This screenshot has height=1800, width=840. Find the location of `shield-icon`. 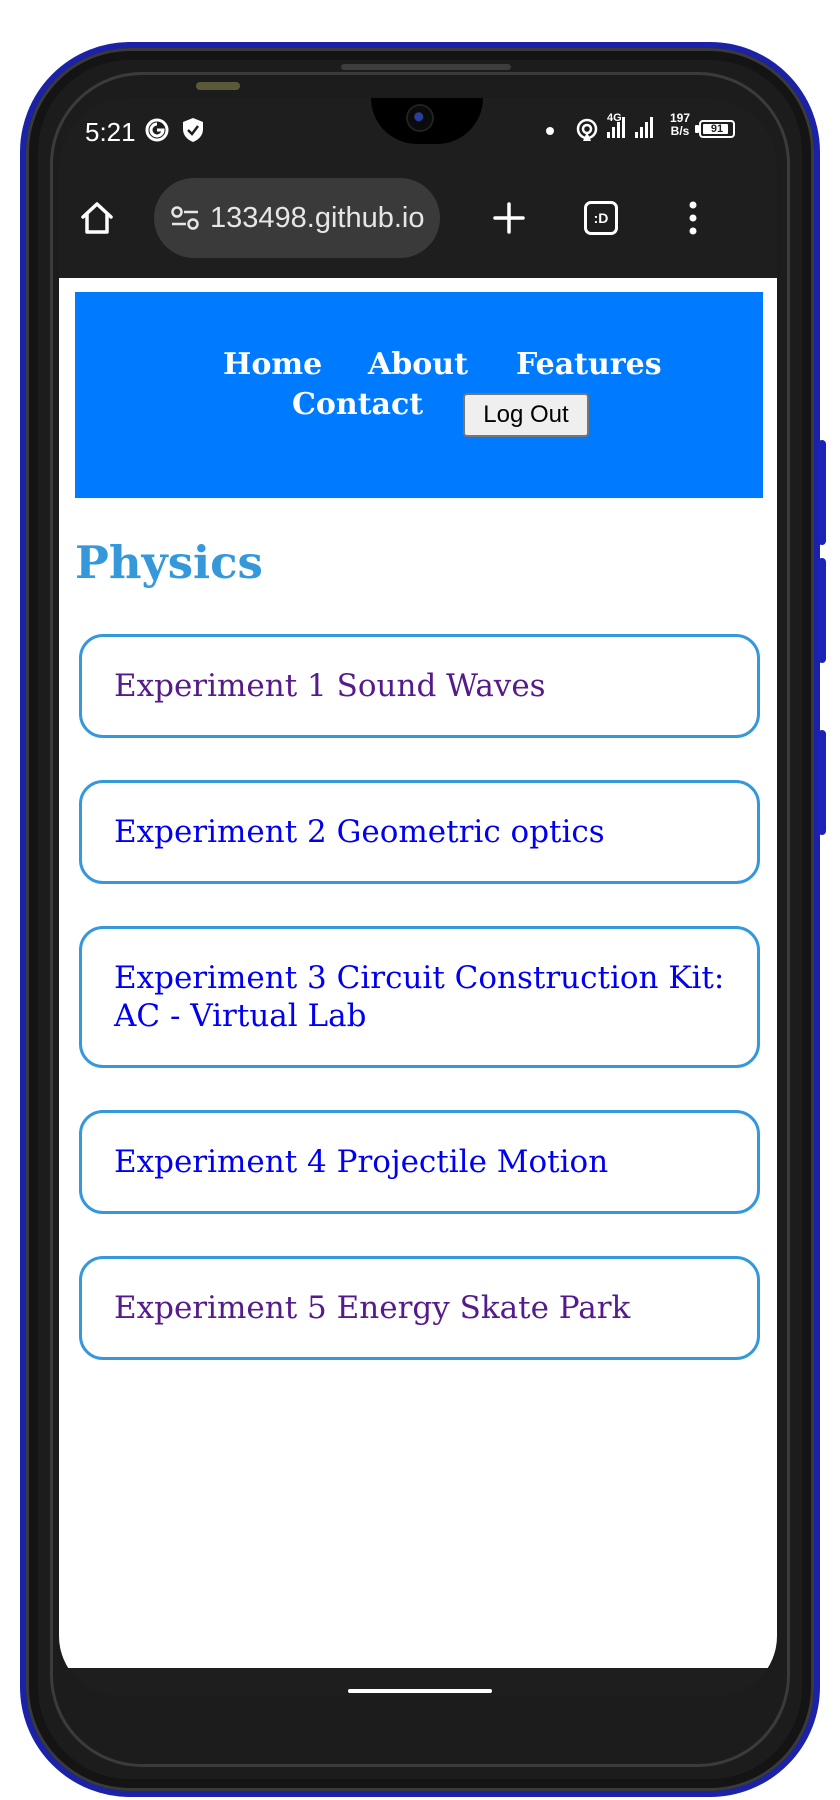

shield-icon is located at coordinates (193, 130).